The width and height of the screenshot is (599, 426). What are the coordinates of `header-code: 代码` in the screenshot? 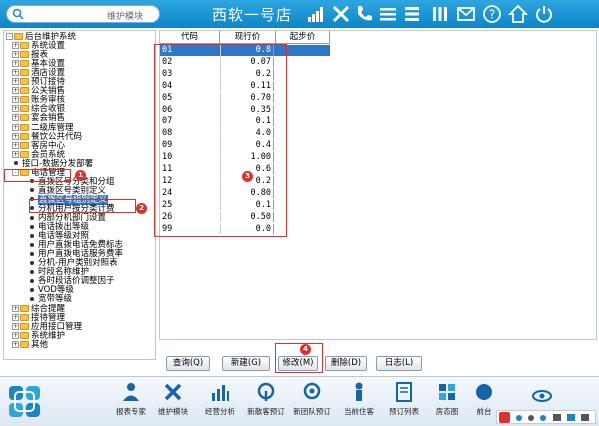 It's located at (190, 37).